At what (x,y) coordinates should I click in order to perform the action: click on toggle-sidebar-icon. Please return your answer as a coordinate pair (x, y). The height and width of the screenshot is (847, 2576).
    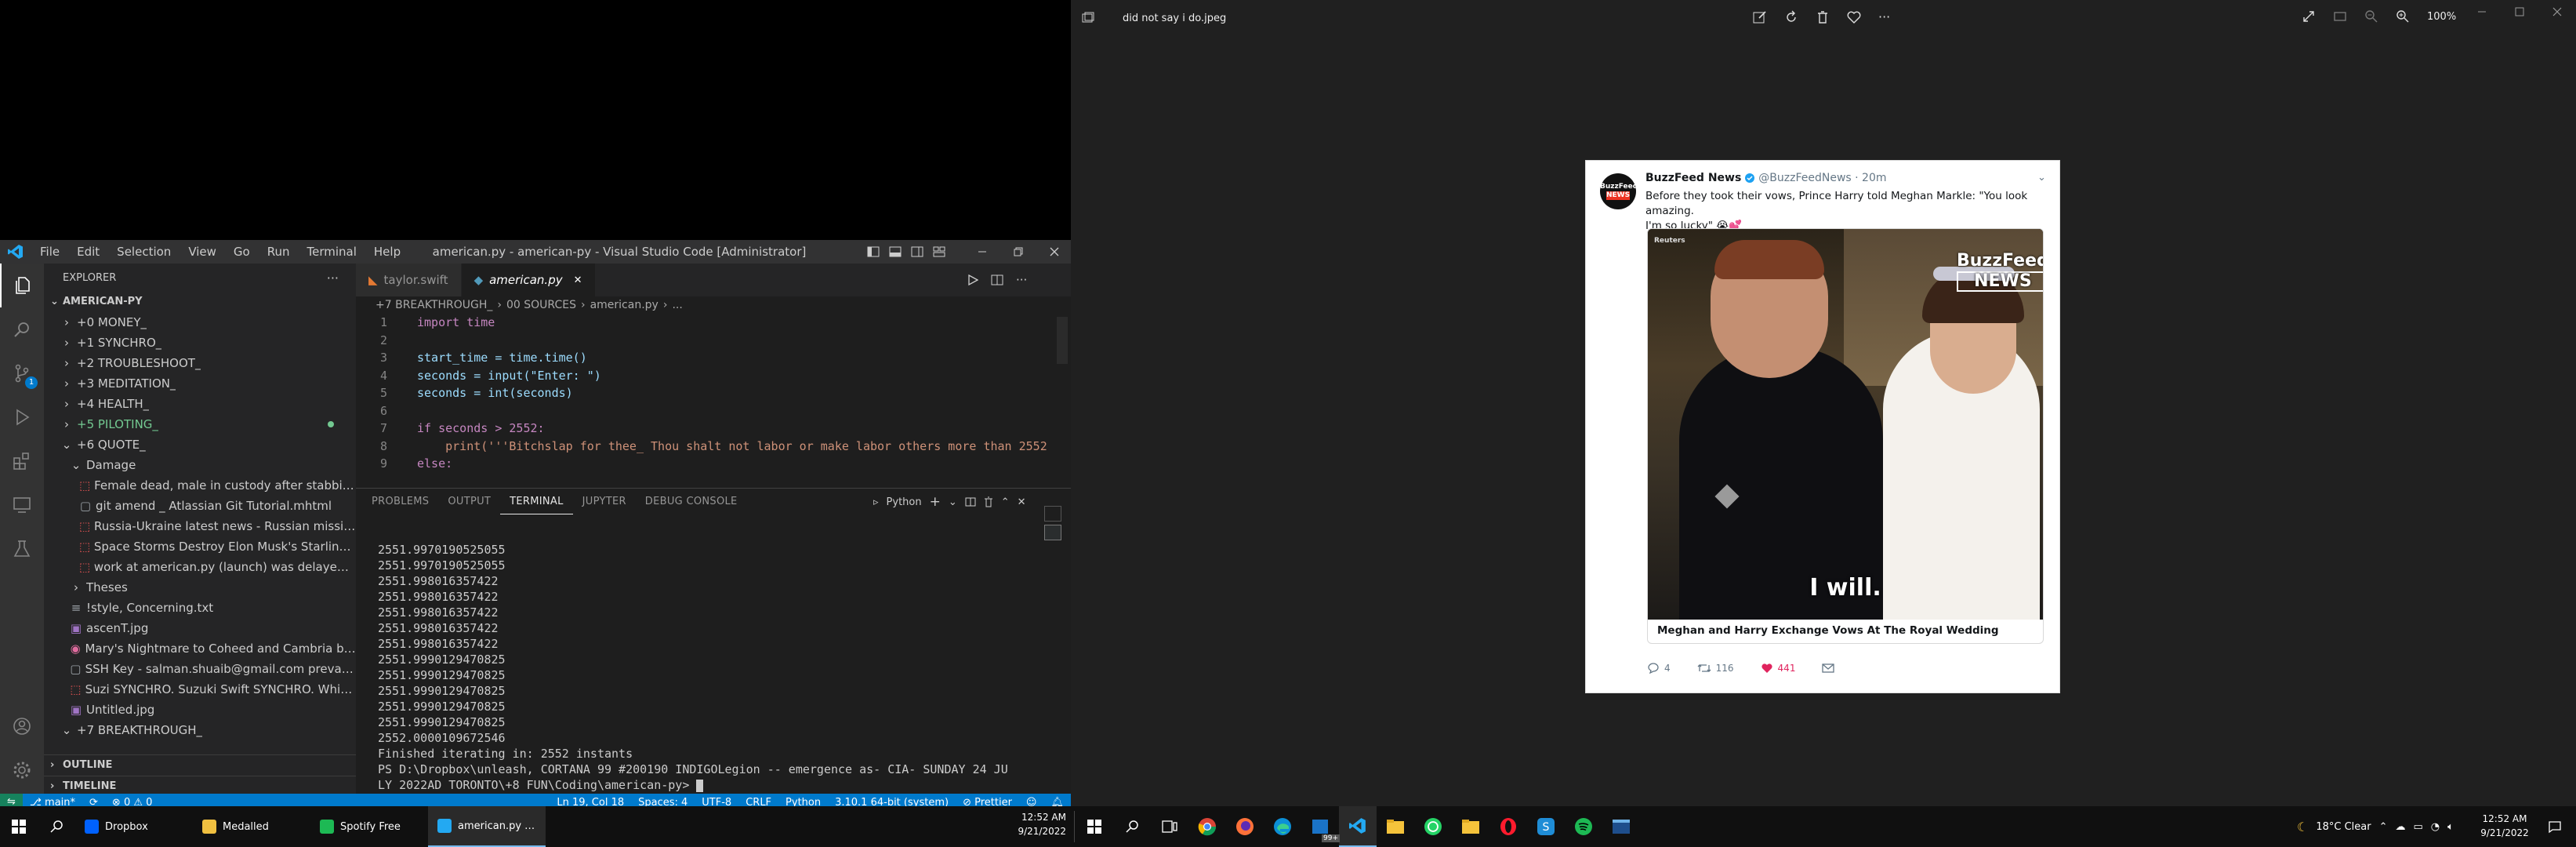
    Looking at the image, I should click on (874, 251).